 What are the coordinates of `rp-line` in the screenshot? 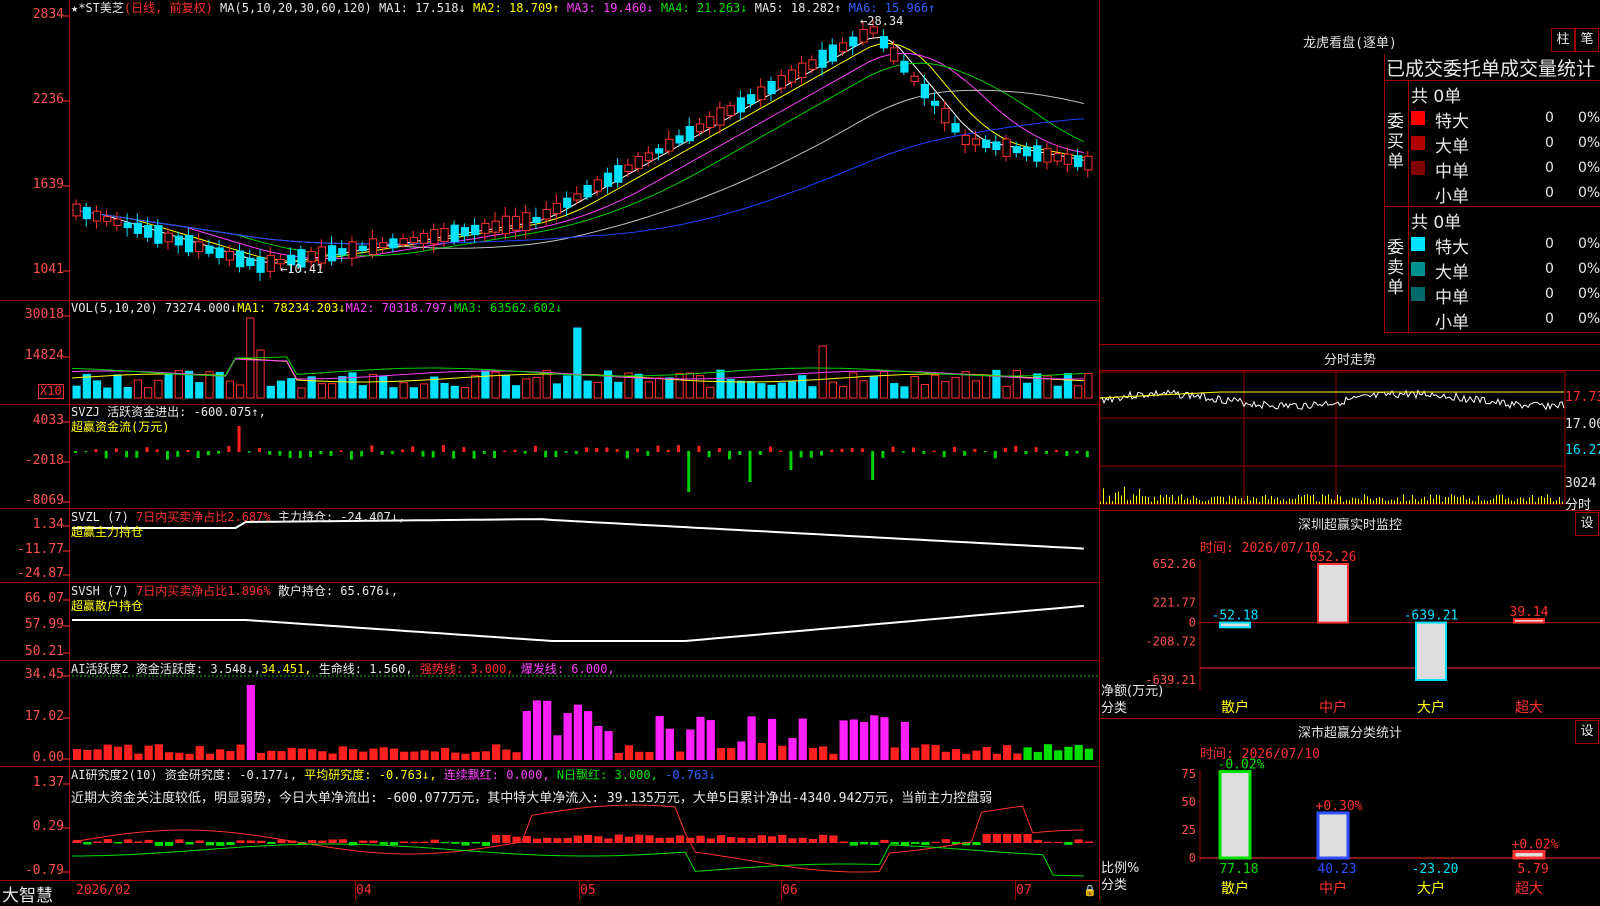 It's located at (1350, 510).